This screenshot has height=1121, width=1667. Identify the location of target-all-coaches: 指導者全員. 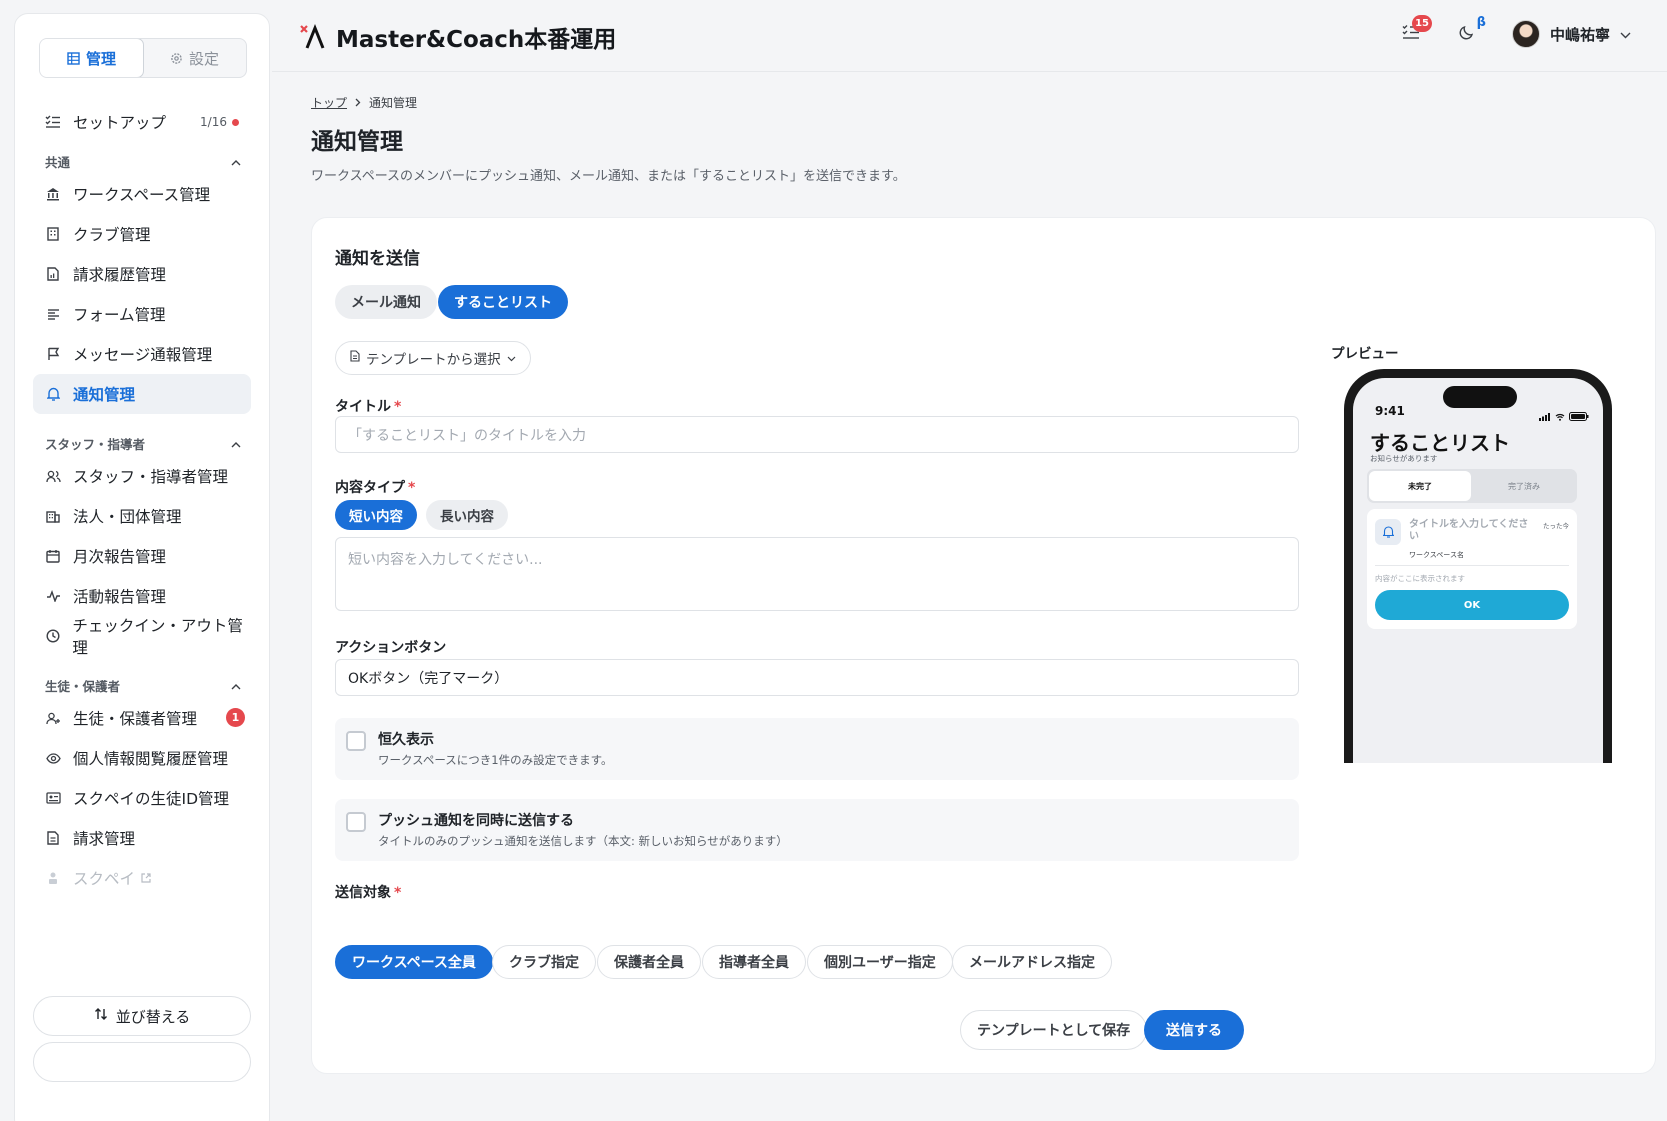
(754, 962).